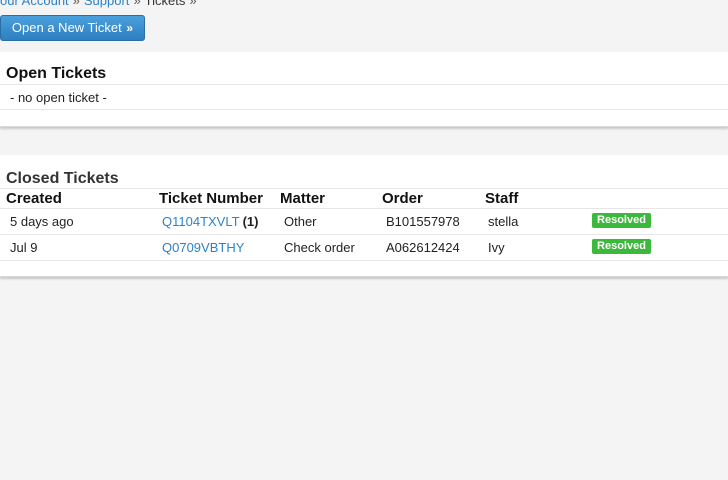  Describe the element at coordinates (66, 27) in the screenshot. I see `open-new-ticket-label: Open a New Ticket` at that location.